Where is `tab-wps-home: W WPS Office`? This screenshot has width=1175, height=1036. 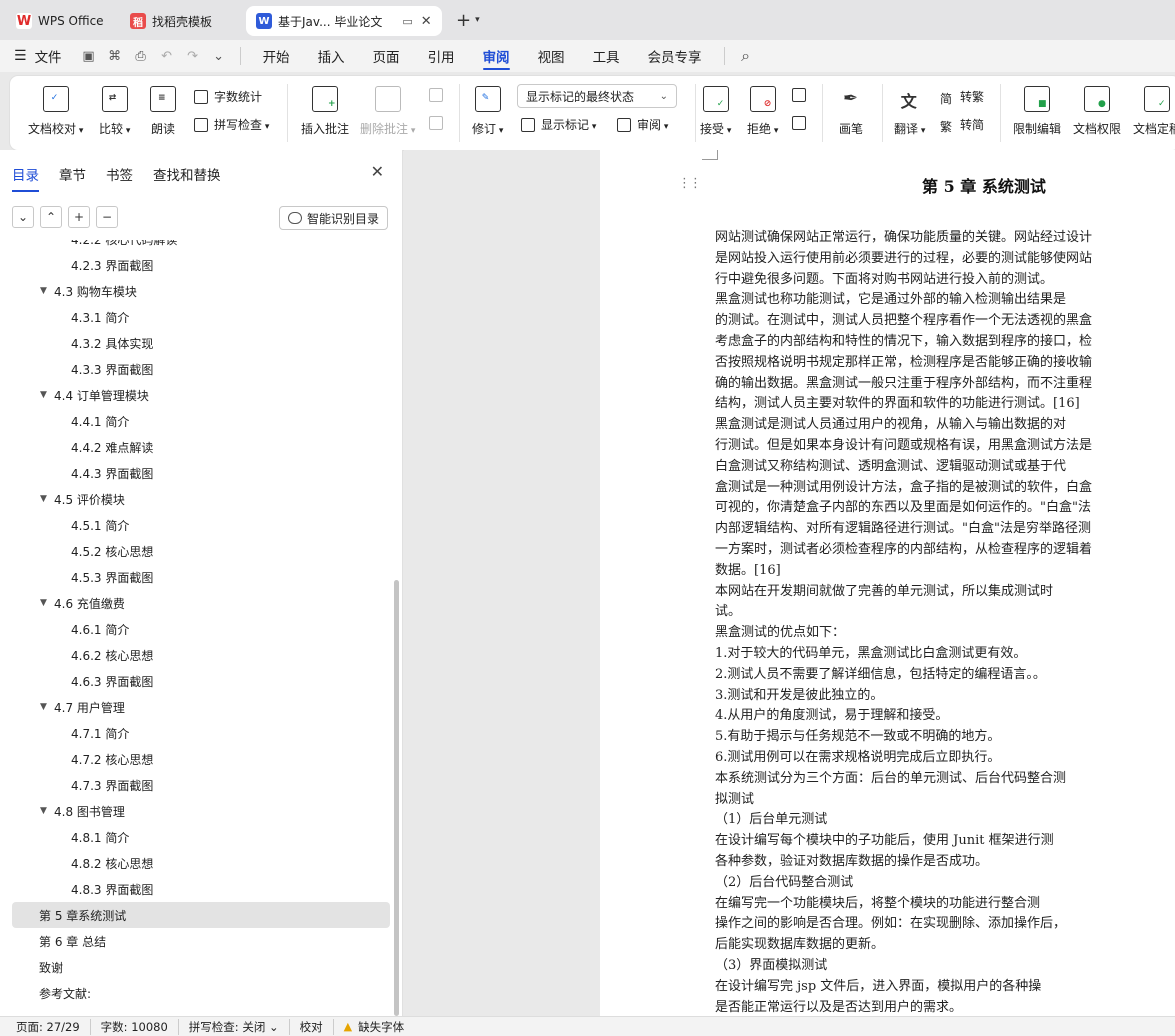
tab-wps-home: W WPS Office is located at coordinates (61, 21).